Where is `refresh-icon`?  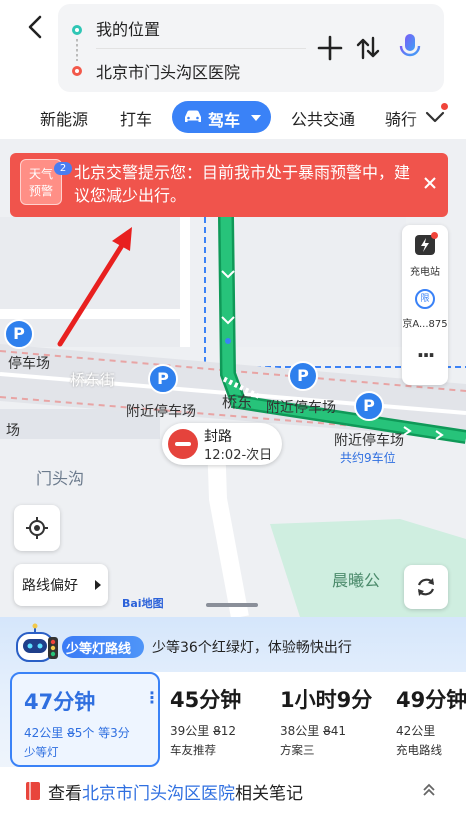 refresh-icon is located at coordinates (426, 587).